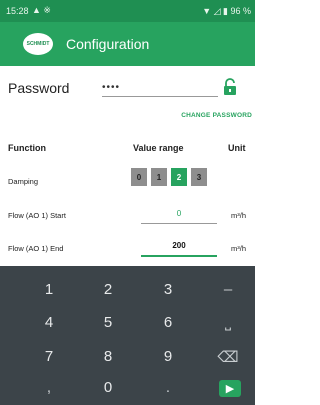 Image resolution: width=320 pixels, height=405 pixels. Describe the element at coordinates (36, 248) in the screenshot. I see `flow-end-label: Flow (AO 1) End` at that location.